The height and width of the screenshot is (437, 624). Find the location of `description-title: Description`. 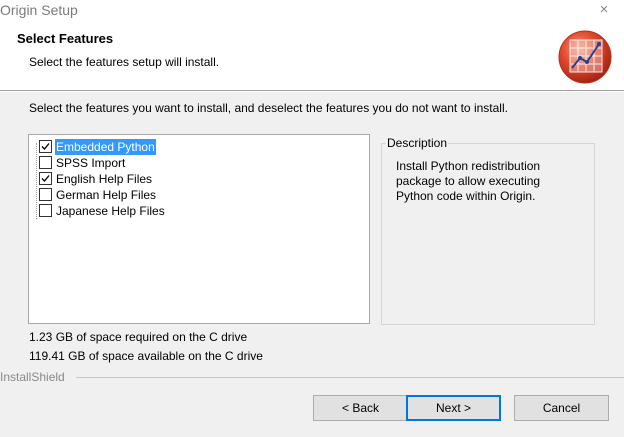

description-title: Description is located at coordinates (417, 143).